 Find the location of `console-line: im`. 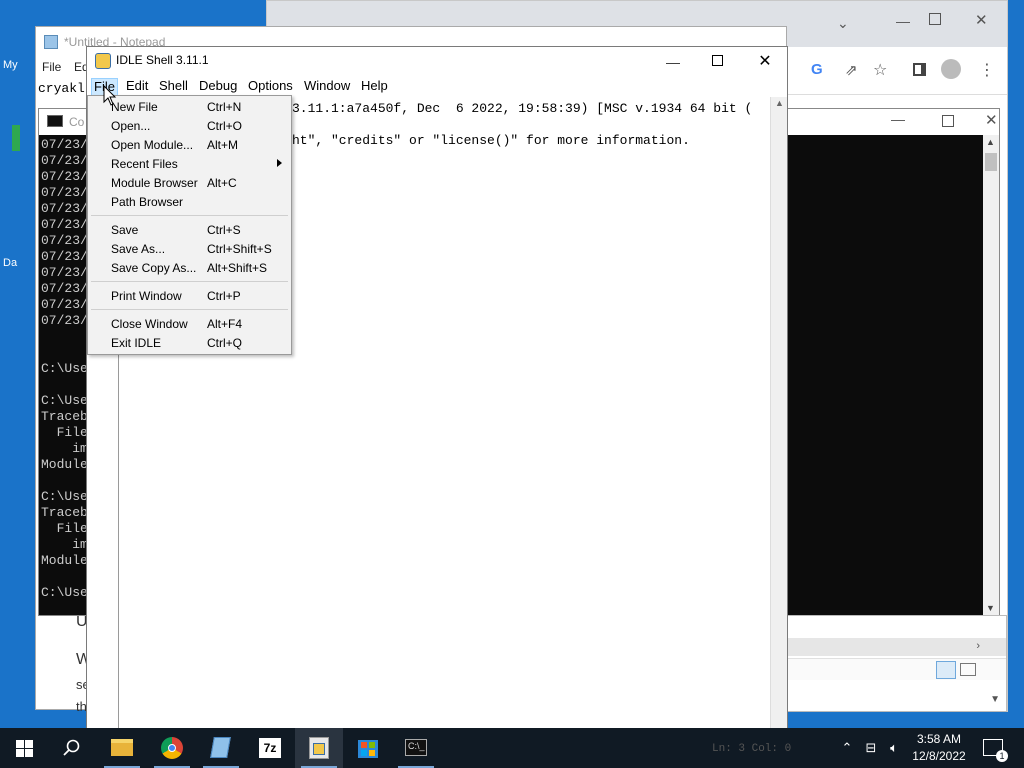

console-line: im is located at coordinates (64, 544).